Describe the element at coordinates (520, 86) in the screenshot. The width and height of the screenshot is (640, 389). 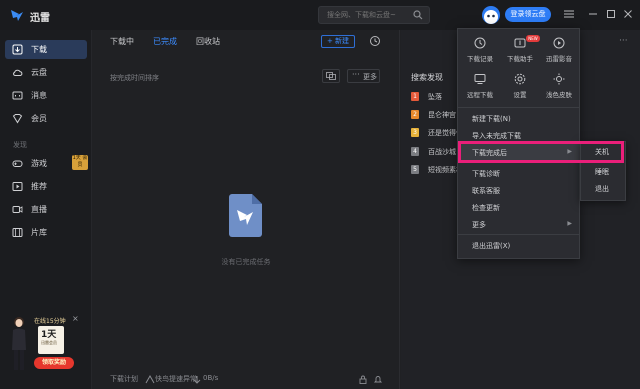
I see `menu-settings: 设置` at that location.